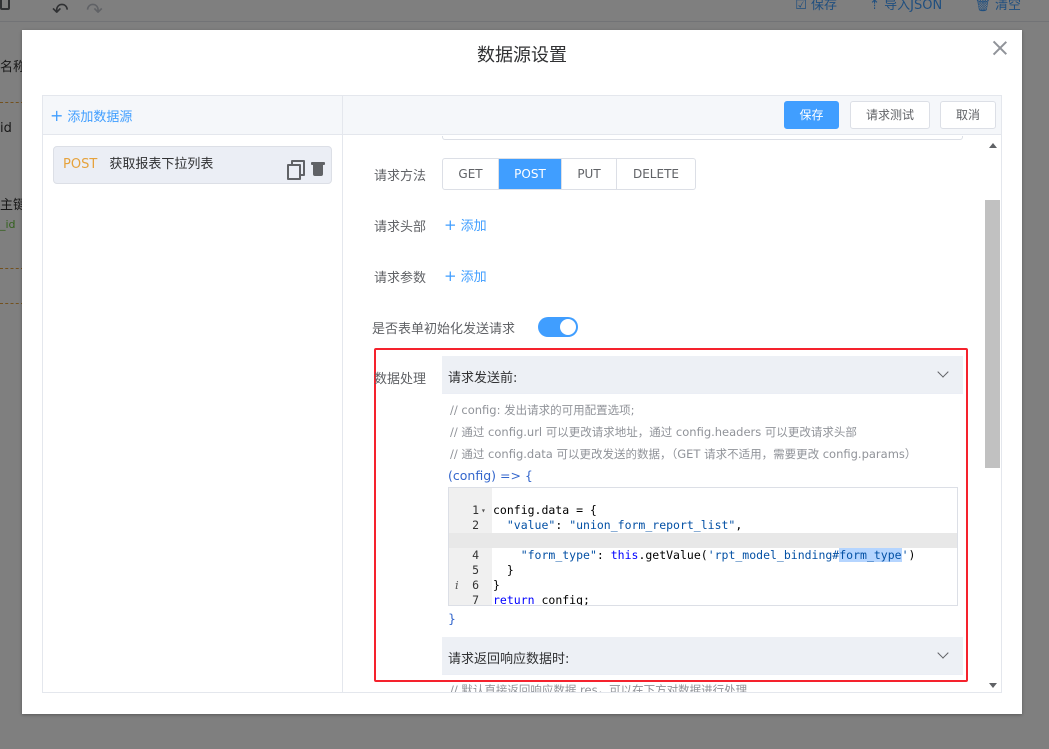 Image resolution: width=1049 pixels, height=749 pixels. I want to click on dialog-header: 数据源设置, so click(522, 52).